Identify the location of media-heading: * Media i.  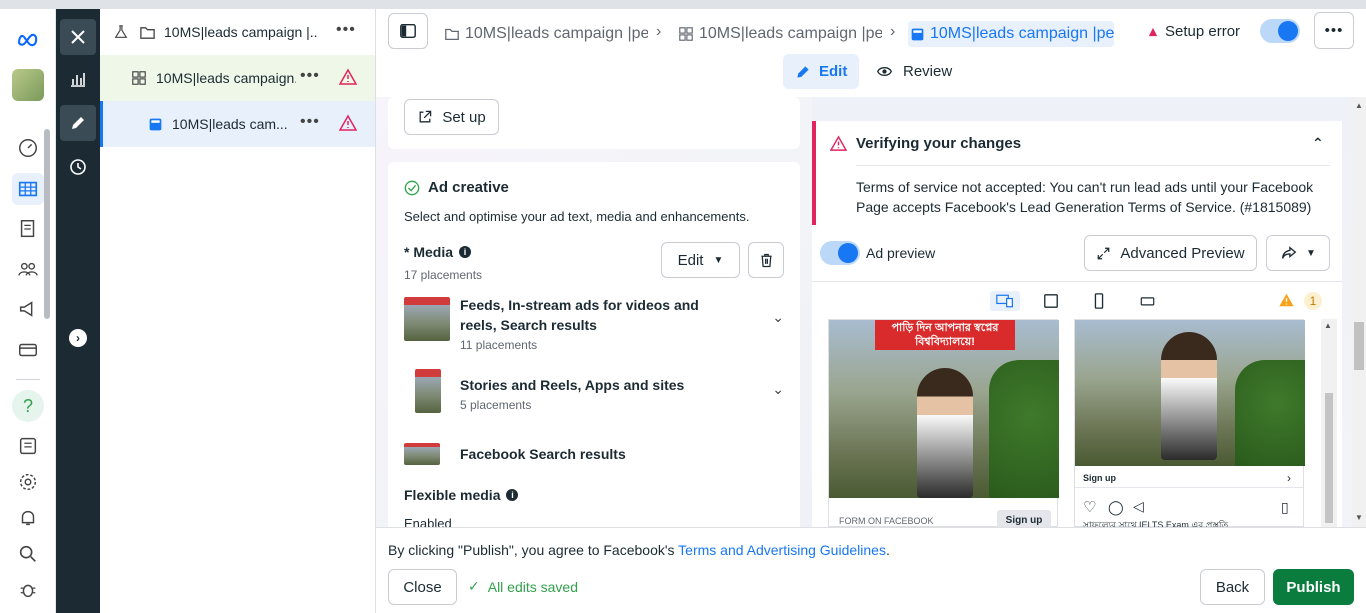
(438, 252).